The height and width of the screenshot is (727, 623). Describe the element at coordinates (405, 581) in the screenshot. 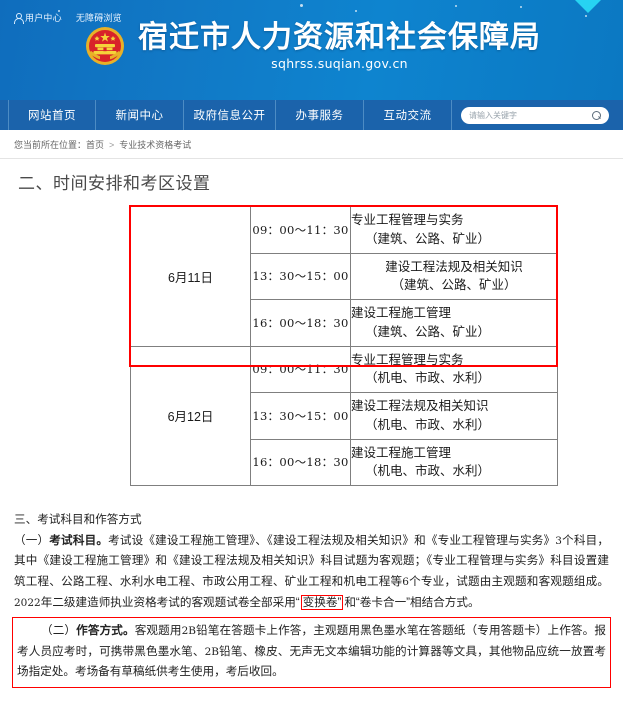

I see `para1-num2: 6` at that location.